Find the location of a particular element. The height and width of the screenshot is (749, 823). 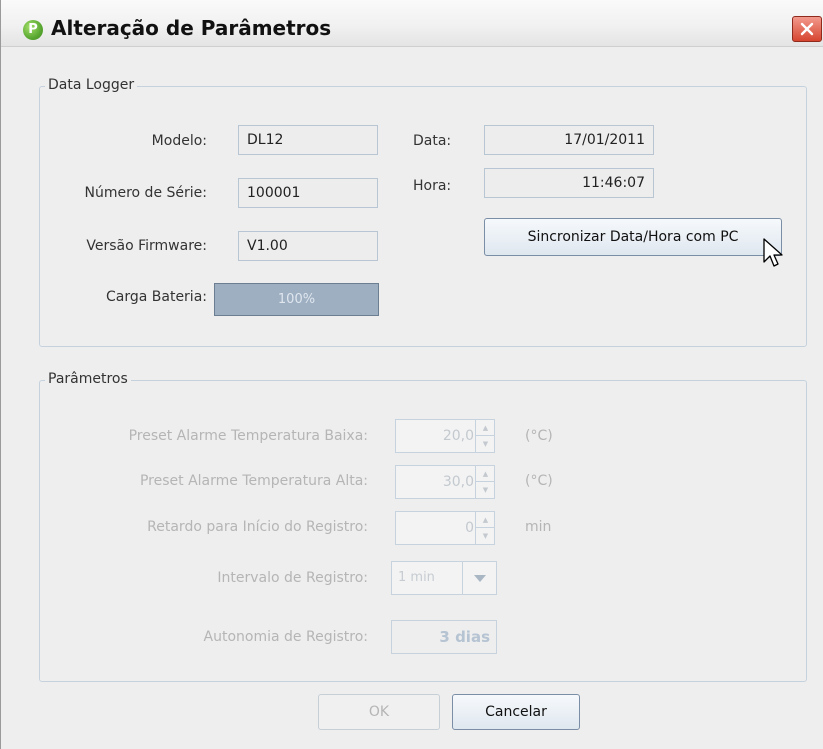

title-bar: P Alteração de Parâmetros is located at coordinates (412, 23).